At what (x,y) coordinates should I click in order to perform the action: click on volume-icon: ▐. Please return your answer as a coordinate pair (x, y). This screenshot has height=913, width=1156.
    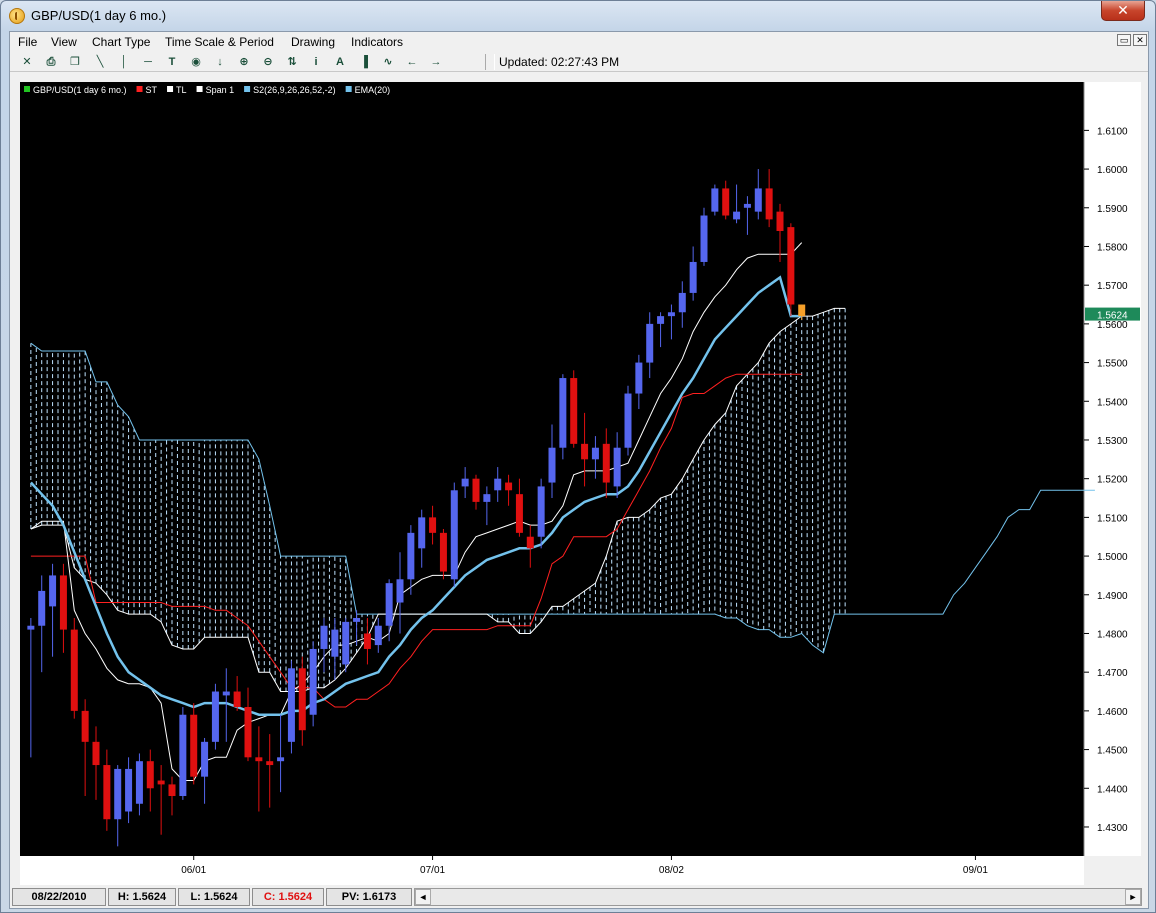
    Looking at the image, I should click on (364, 62).